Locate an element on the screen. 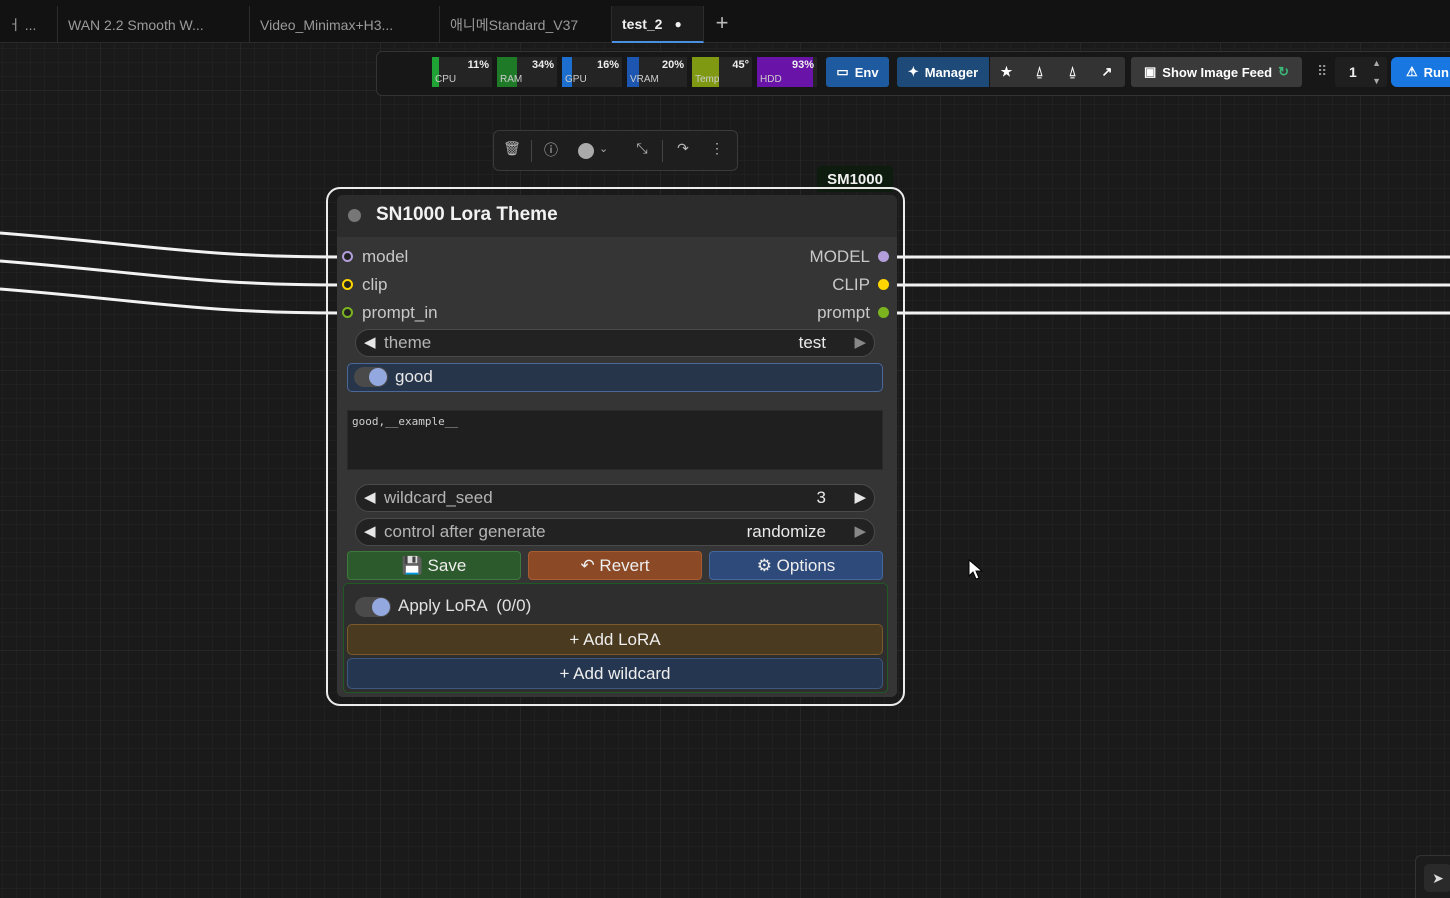 The image size is (1450, 898). warning-icon: ⚠ is located at coordinates (1412, 71).